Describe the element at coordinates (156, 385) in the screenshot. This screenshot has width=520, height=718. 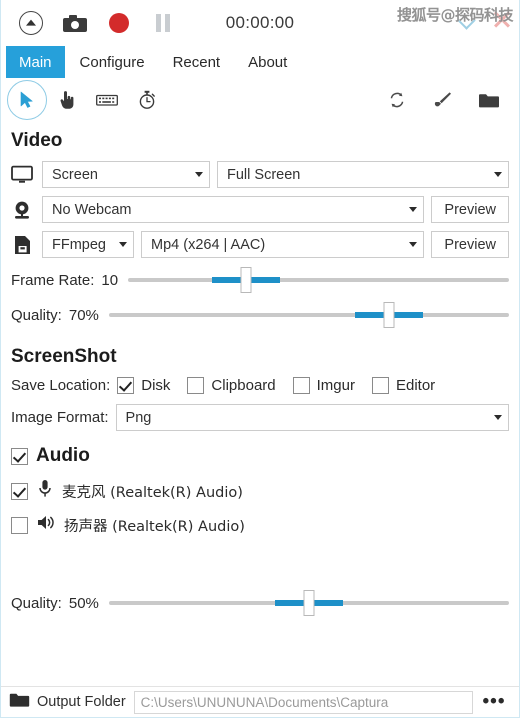
I see `checkbox-disk-label: Disk` at that location.